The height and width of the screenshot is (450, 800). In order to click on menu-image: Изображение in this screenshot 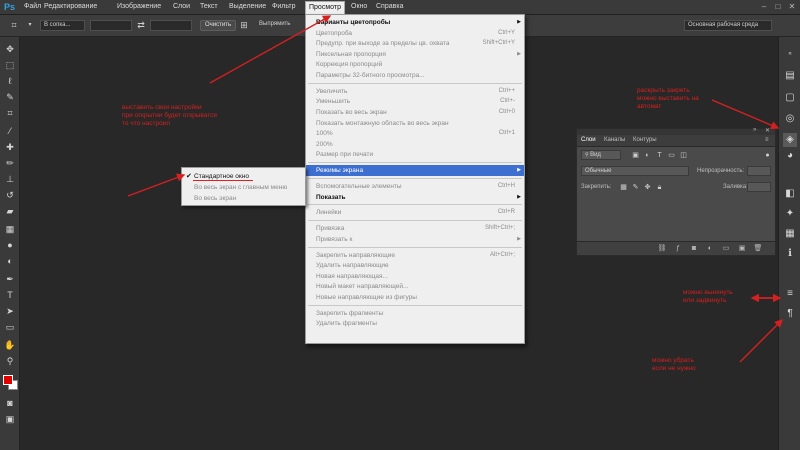, I will do `click(139, 6)`.